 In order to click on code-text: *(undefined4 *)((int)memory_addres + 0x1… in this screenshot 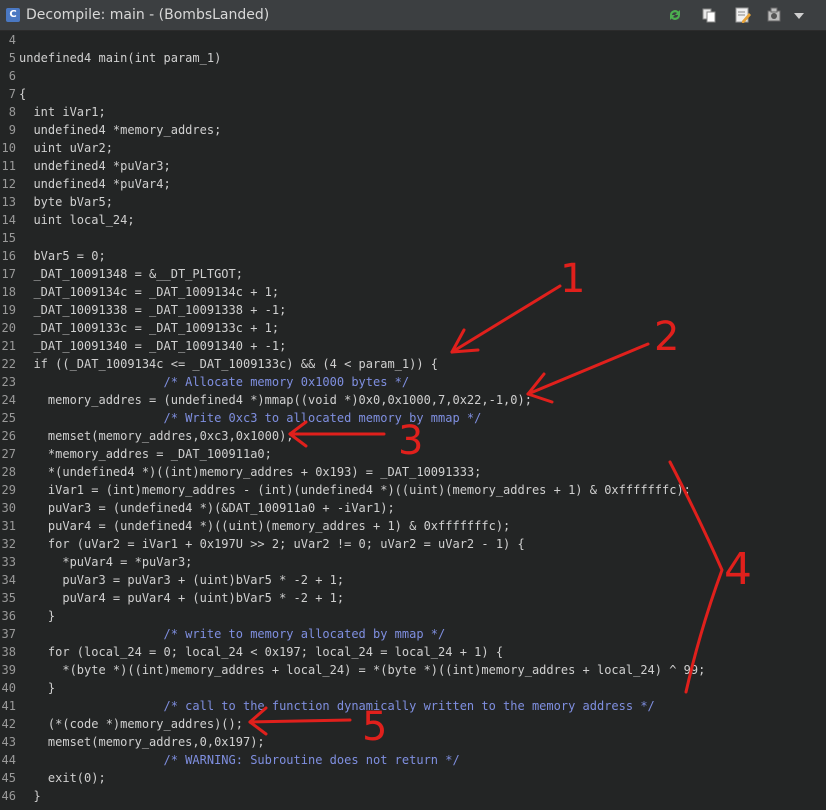, I will do `click(250, 472)`.